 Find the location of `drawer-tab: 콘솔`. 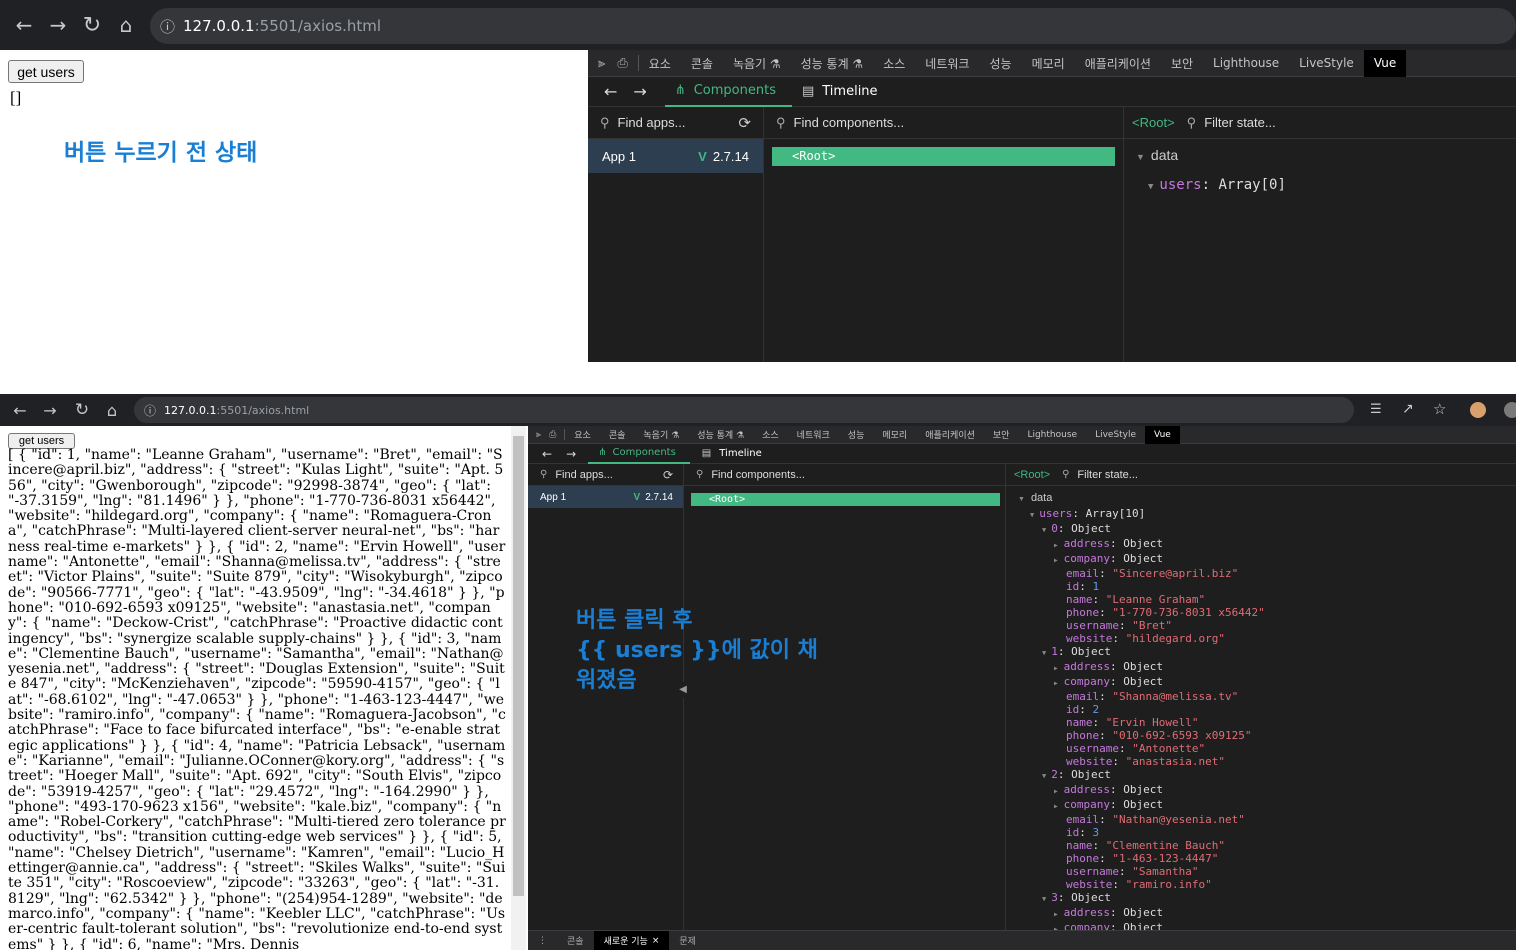

drawer-tab: 콘솔 is located at coordinates (575, 940).